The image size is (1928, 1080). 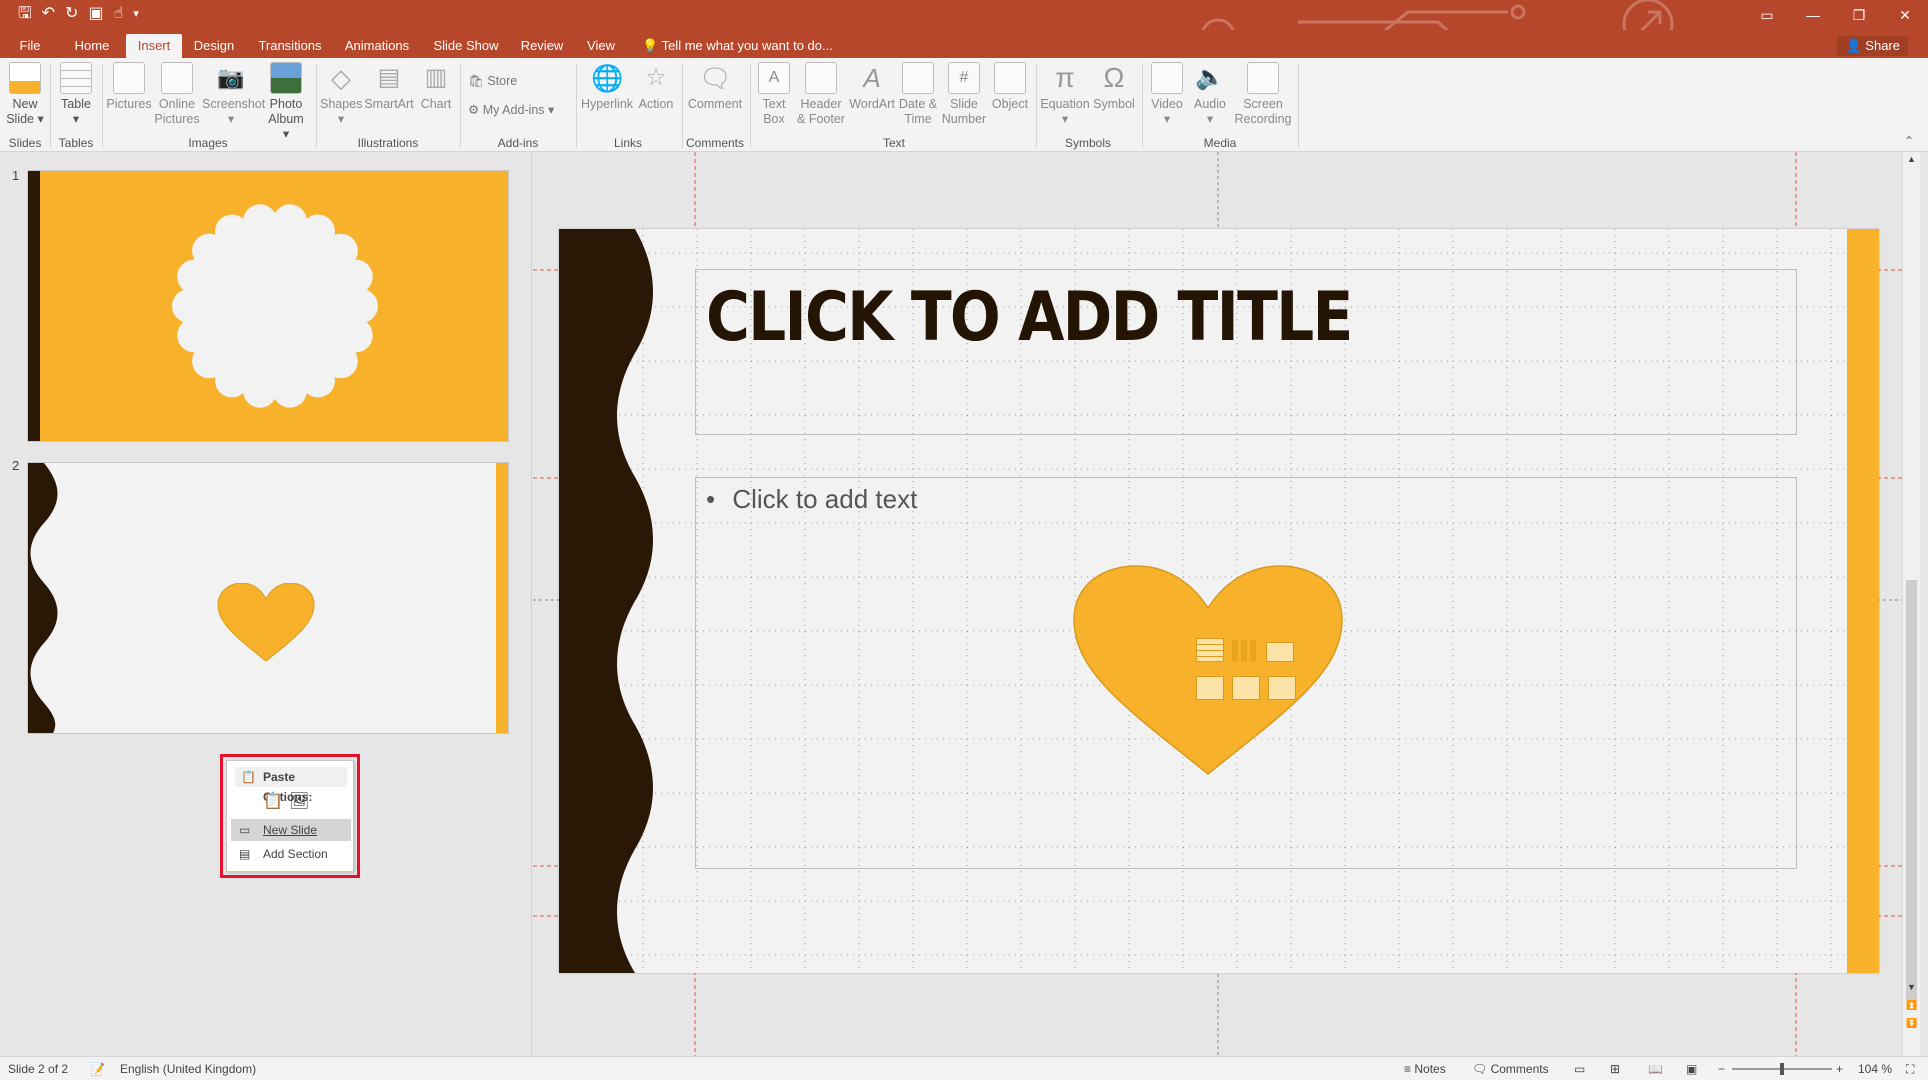 I want to click on tab-home: Home, so click(x=92, y=46).